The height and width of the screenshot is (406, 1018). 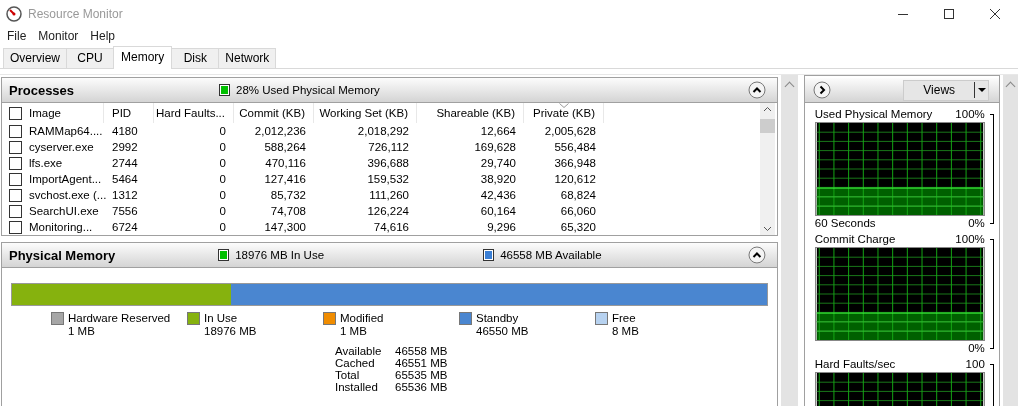 I want to click on column-header: Image, so click(x=53, y=113).